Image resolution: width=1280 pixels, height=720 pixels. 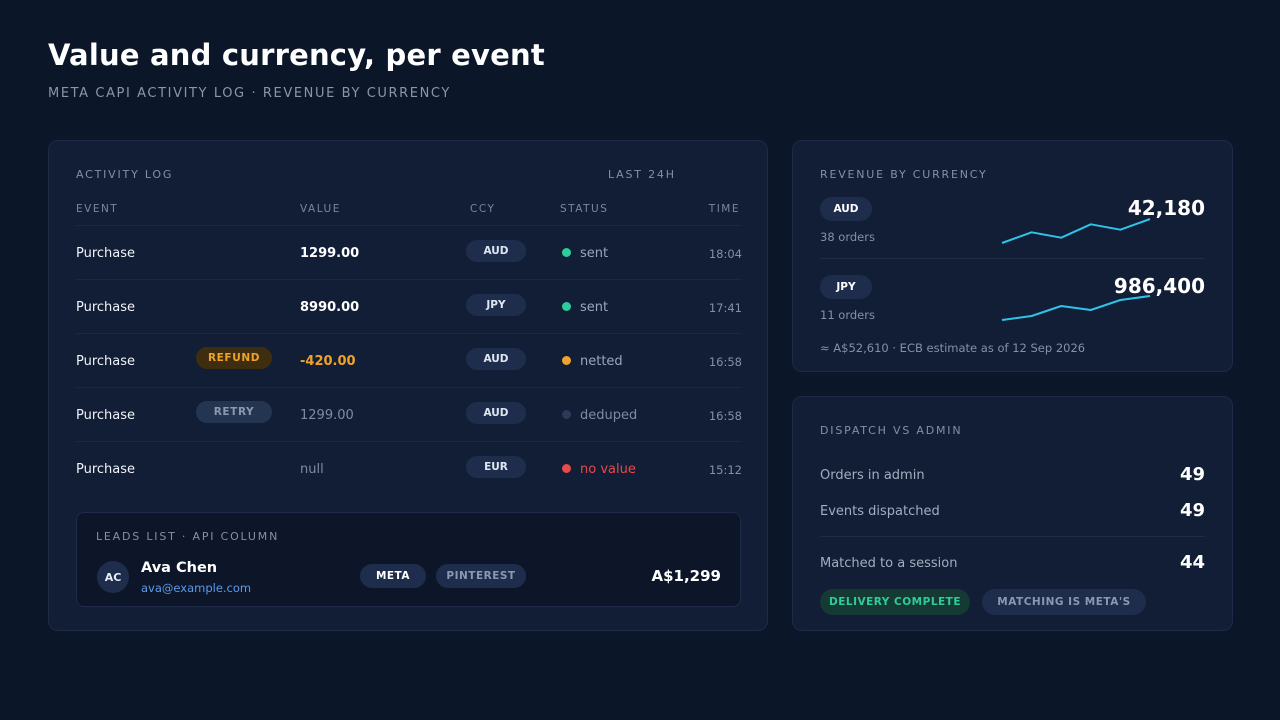 What do you see at coordinates (847, 315) in the screenshot?
I see `order-count: 11 orders` at bounding box center [847, 315].